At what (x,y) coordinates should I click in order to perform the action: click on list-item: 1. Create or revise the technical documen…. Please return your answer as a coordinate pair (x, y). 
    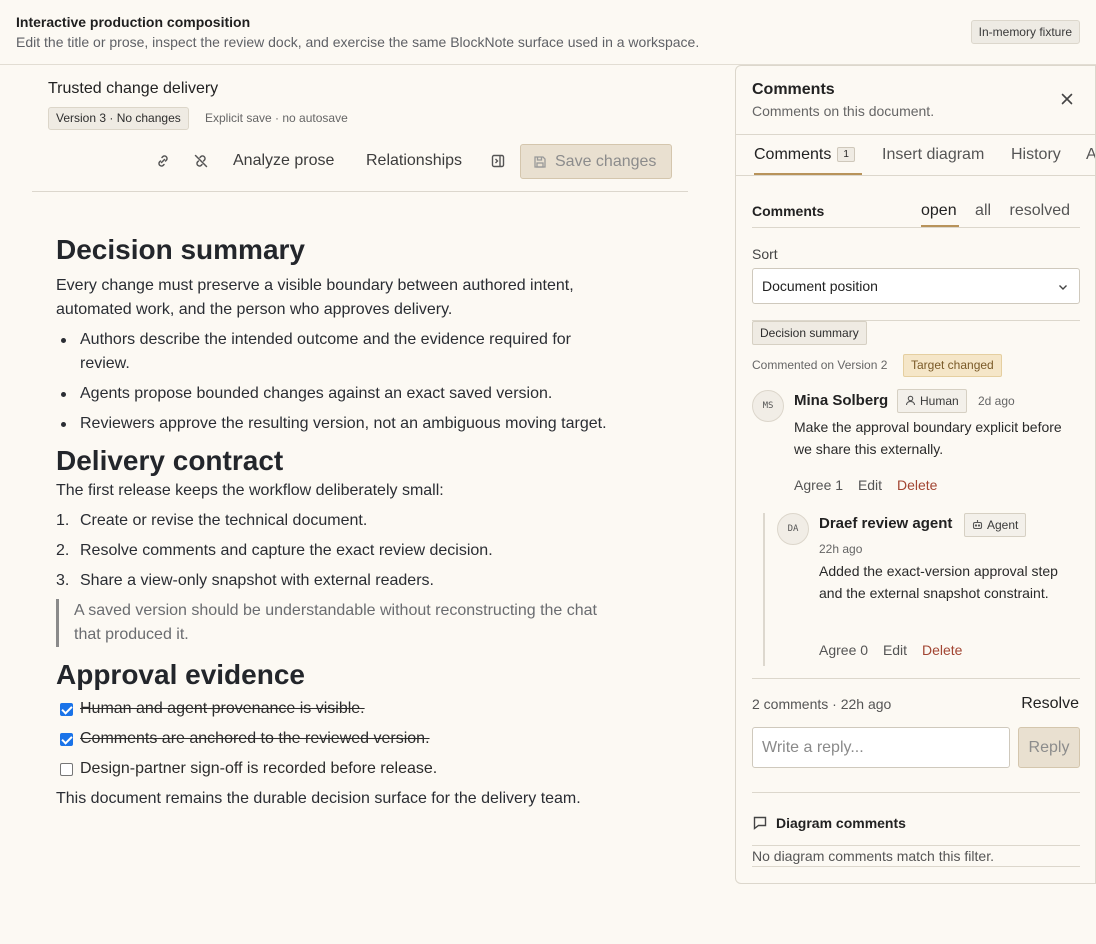
    Looking at the image, I should click on (336, 521).